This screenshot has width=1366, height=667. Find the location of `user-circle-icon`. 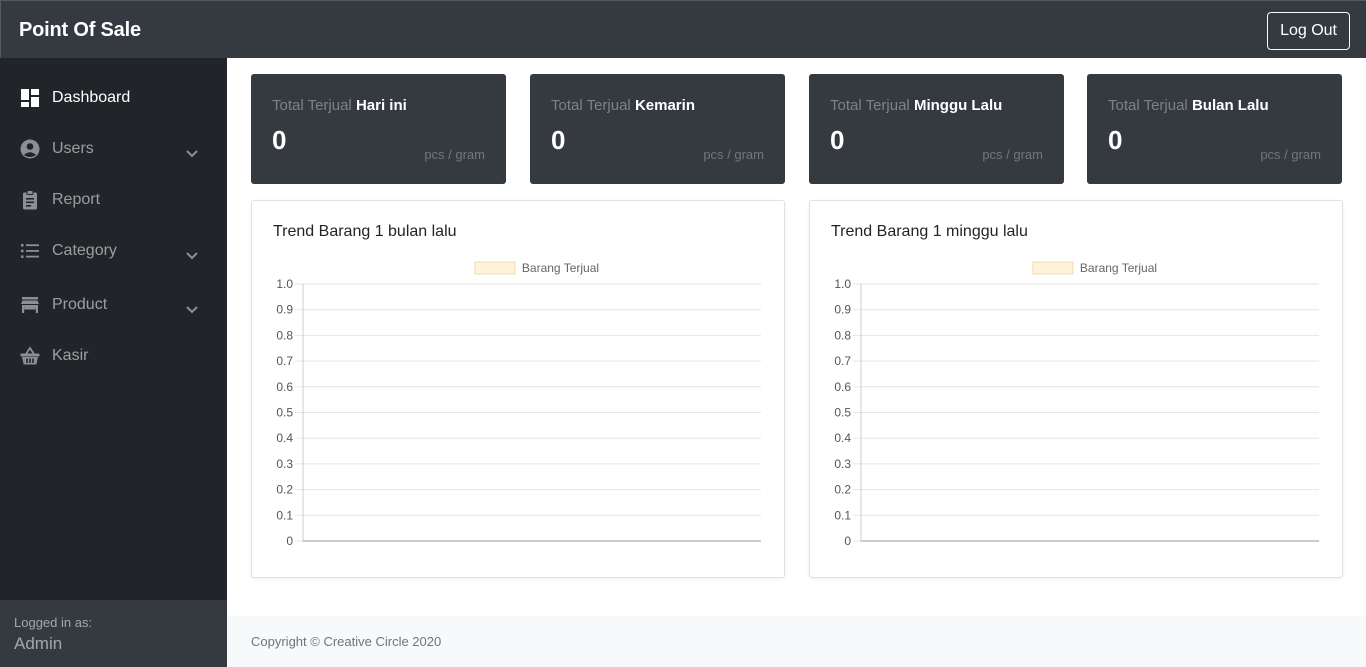

user-circle-icon is located at coordinates (30, 149).